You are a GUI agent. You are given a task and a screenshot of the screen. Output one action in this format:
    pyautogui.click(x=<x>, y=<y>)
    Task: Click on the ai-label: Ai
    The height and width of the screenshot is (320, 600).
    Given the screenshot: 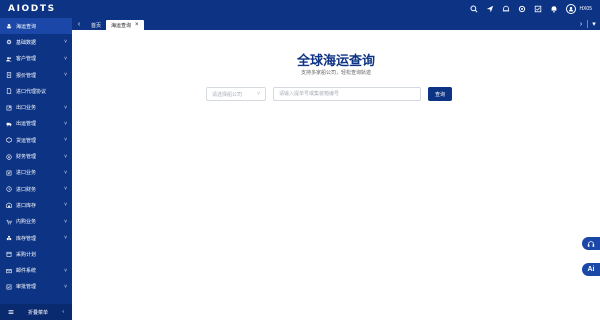 What is the action you would take?
    pyautogui.click(x=591, y=269)
    